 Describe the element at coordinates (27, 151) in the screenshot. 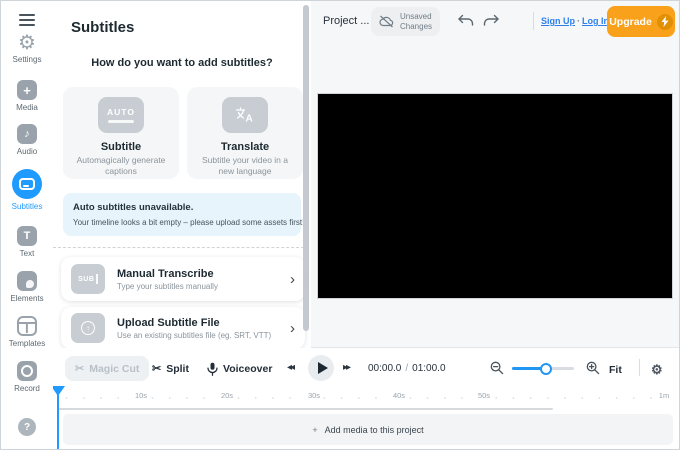

I see `sidebar-item-label: Audio` at that location.